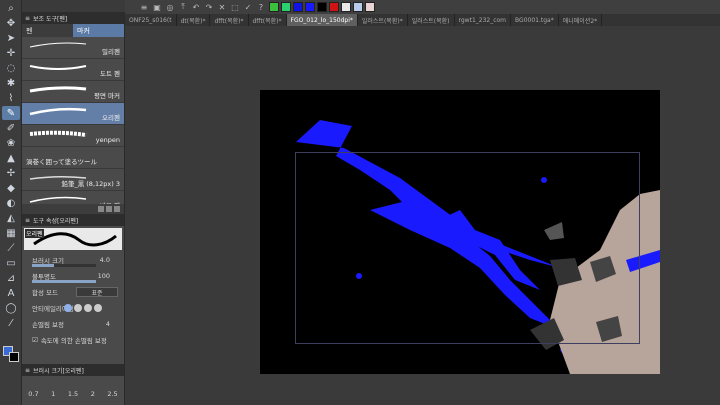 Image resolution: width=720 pixels, height=405 pixels. I want to click on brush-item: yenpen, so click(73, 136).